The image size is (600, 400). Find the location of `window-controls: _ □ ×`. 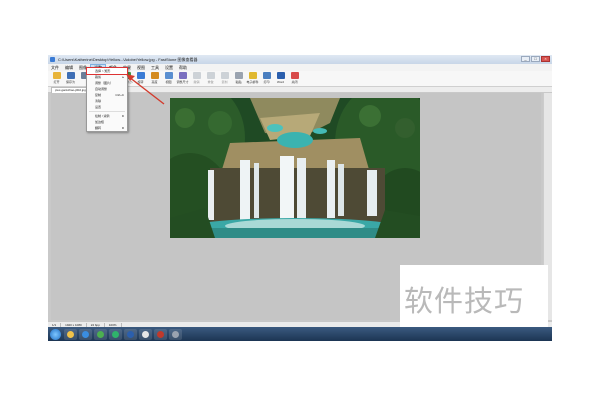

window-controls: _ □ × is located at coordinates (535, 59).